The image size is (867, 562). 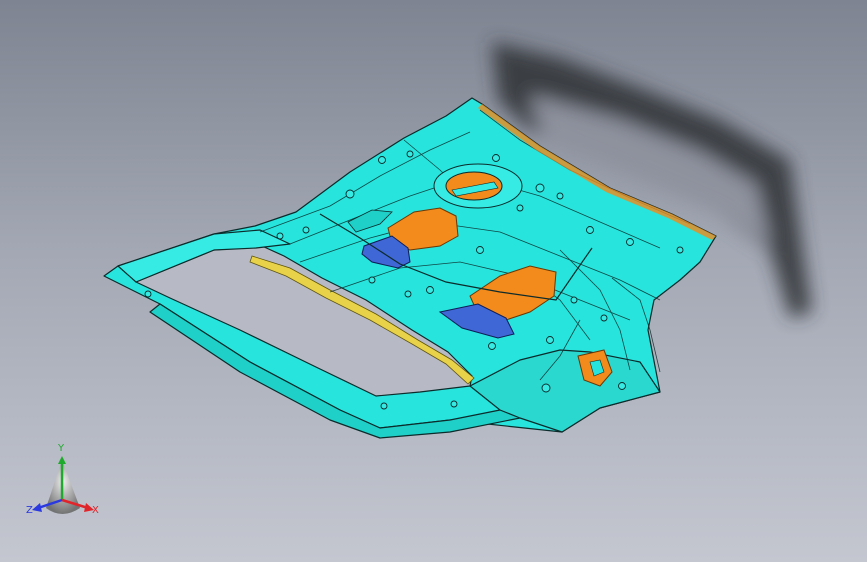 I want to click on speaker-opening, so click(x=478, y=186).